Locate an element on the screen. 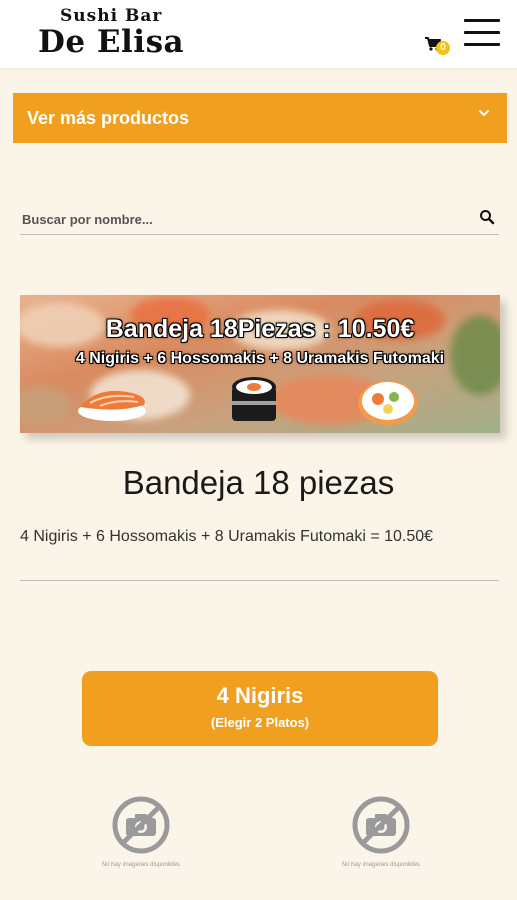  app-header: Sushi Bar De Elisa 0 is located at coordinates (258, 34).